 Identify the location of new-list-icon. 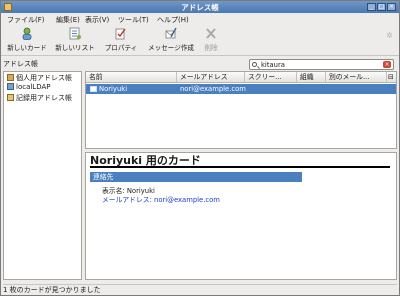
(75, 33).